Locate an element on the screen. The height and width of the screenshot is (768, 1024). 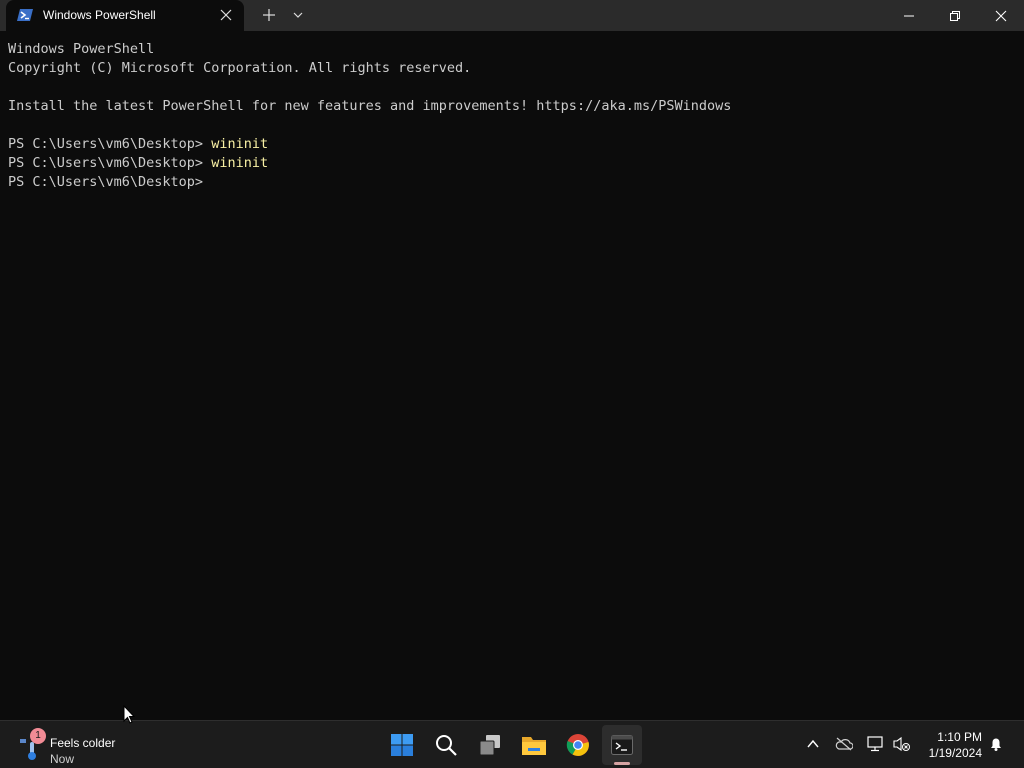
mouse-cursor-icon is located at coordinates (129, 714).